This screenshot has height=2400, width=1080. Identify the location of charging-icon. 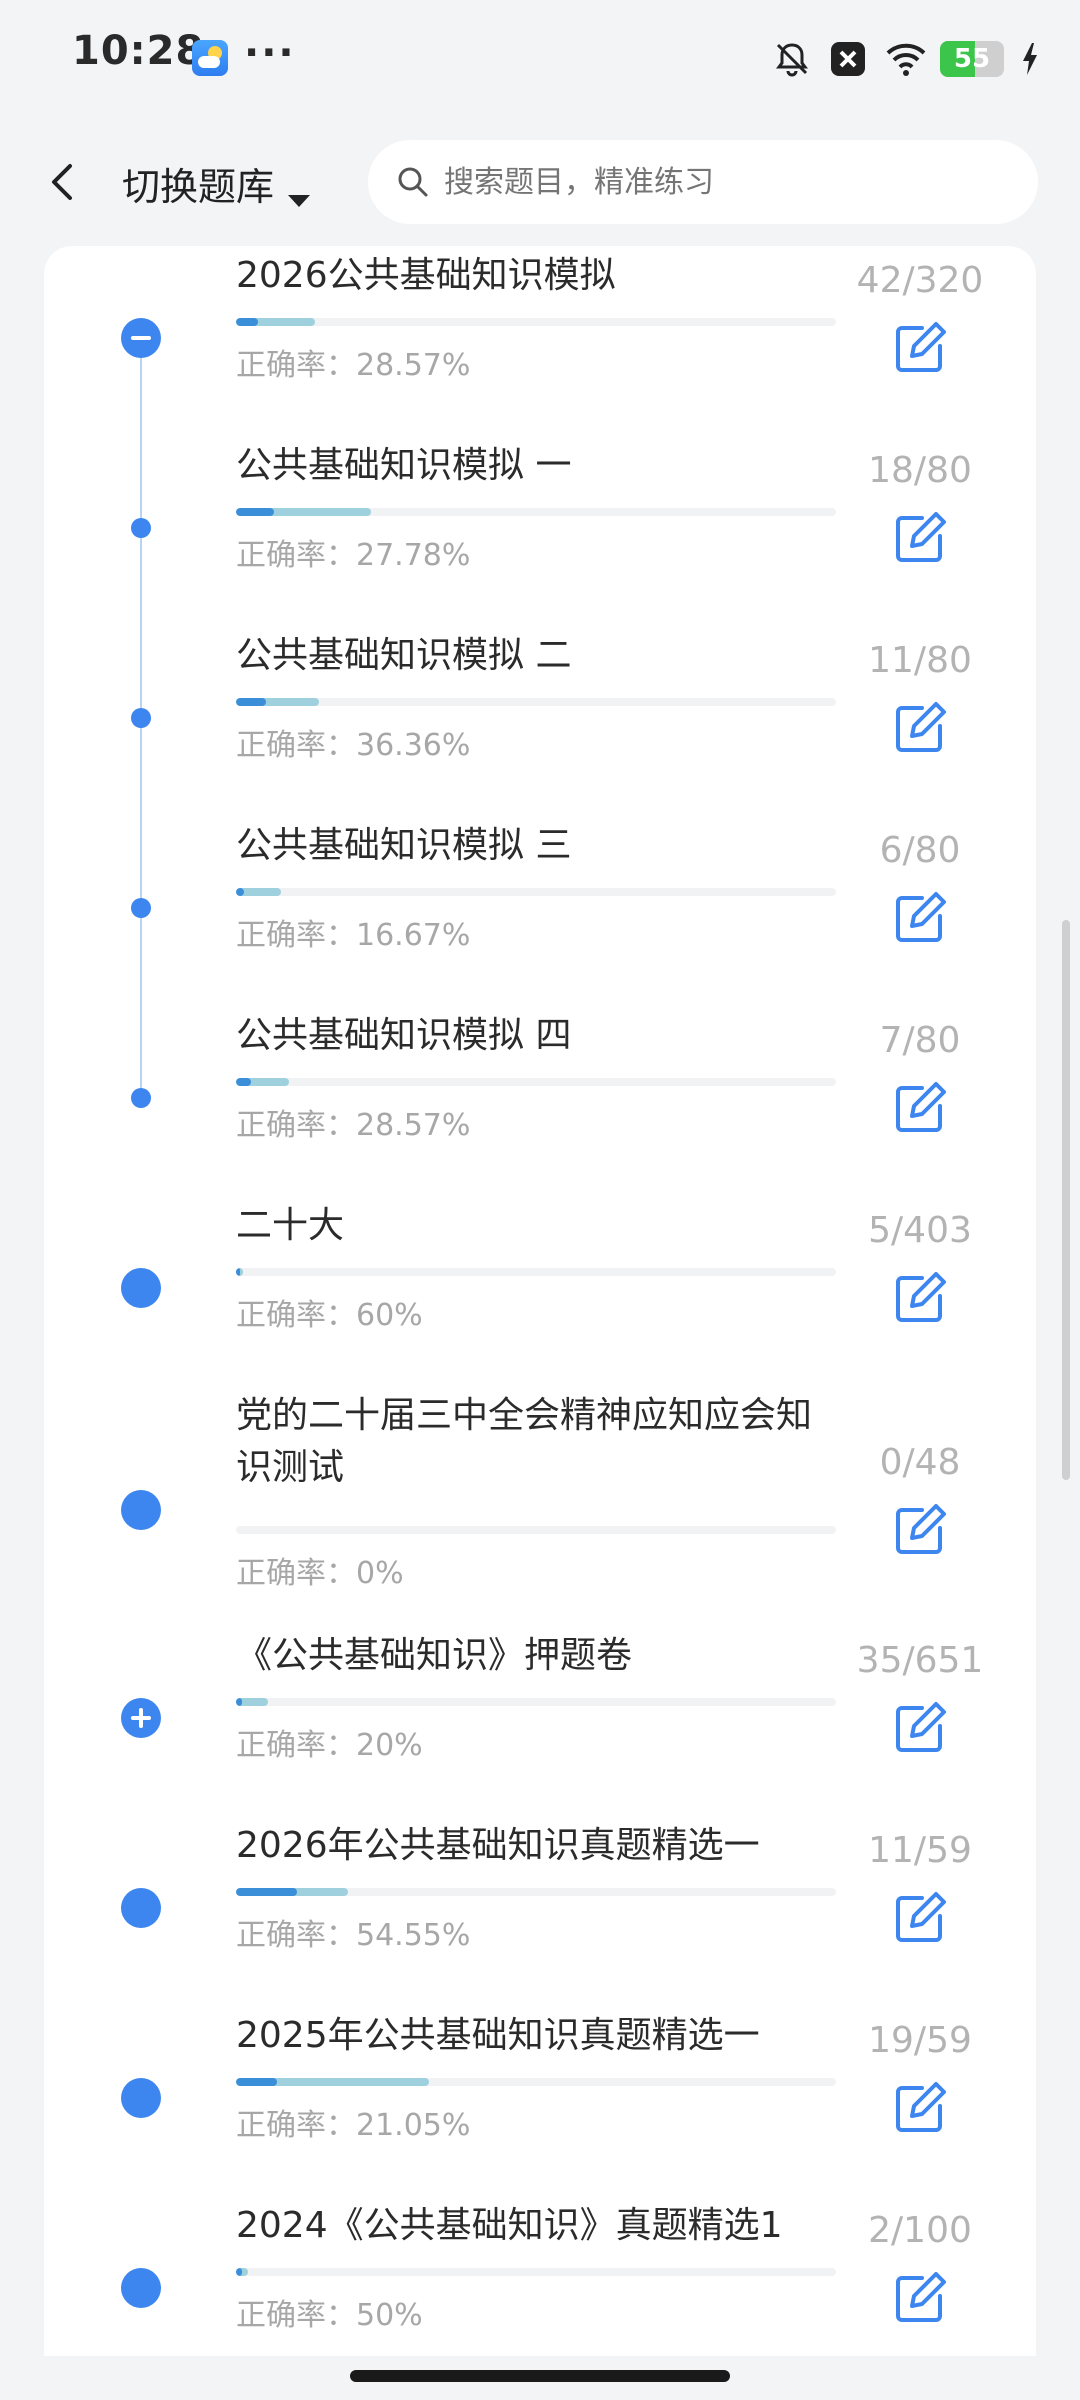
(1030, 59).